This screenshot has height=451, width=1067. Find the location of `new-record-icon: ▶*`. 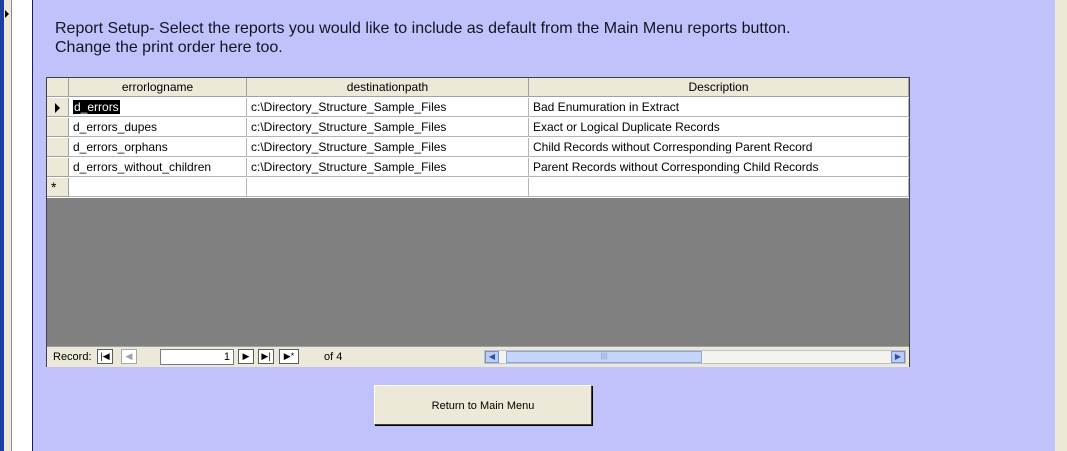

new-record-icon: ▶* is located at coordinates (289, 356).